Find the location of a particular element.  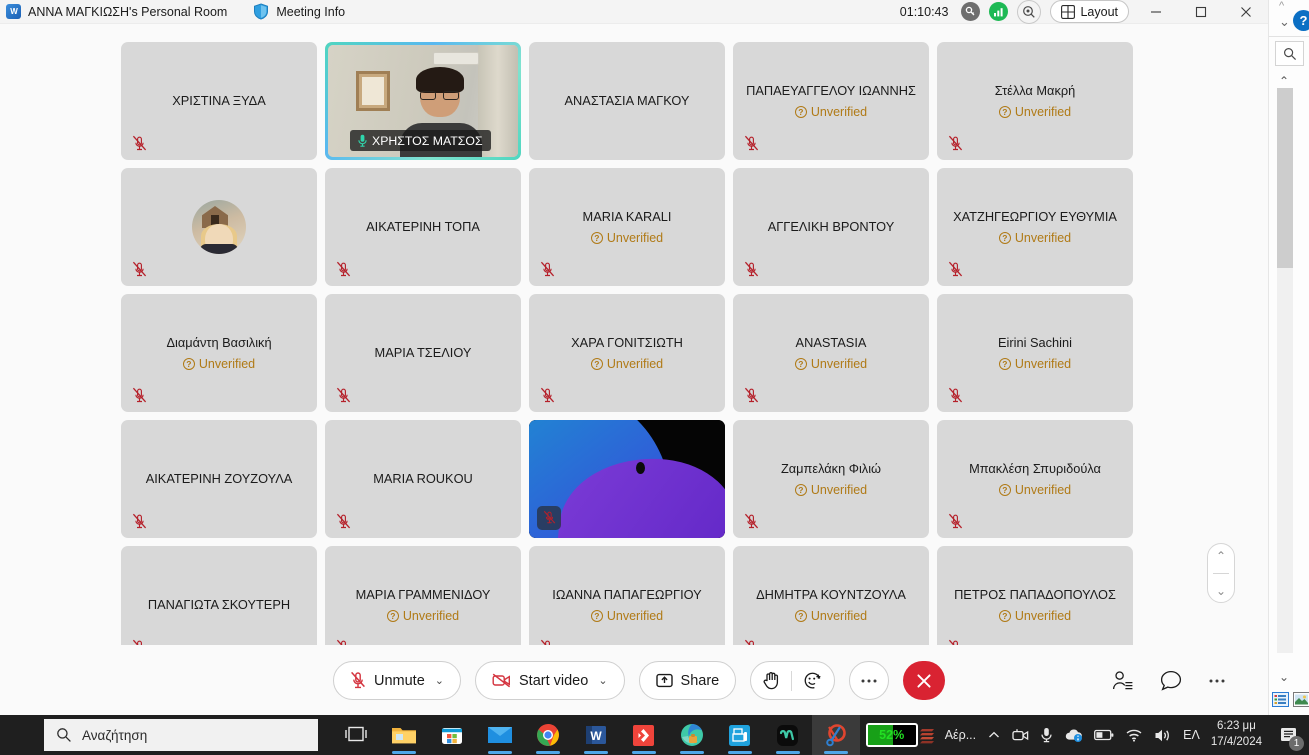

key-icon is located at coordinates (971, 11).